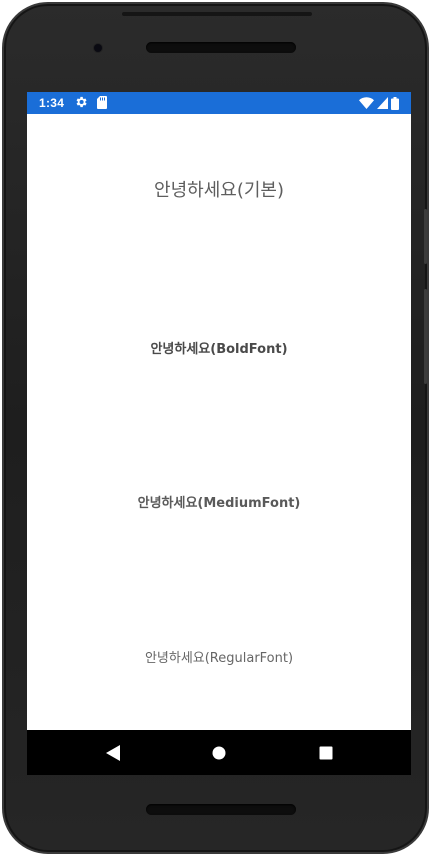  What do you see at coordinates (425, 236) in the screenshot?
I see `power-button` at bounding box center [425, 236].